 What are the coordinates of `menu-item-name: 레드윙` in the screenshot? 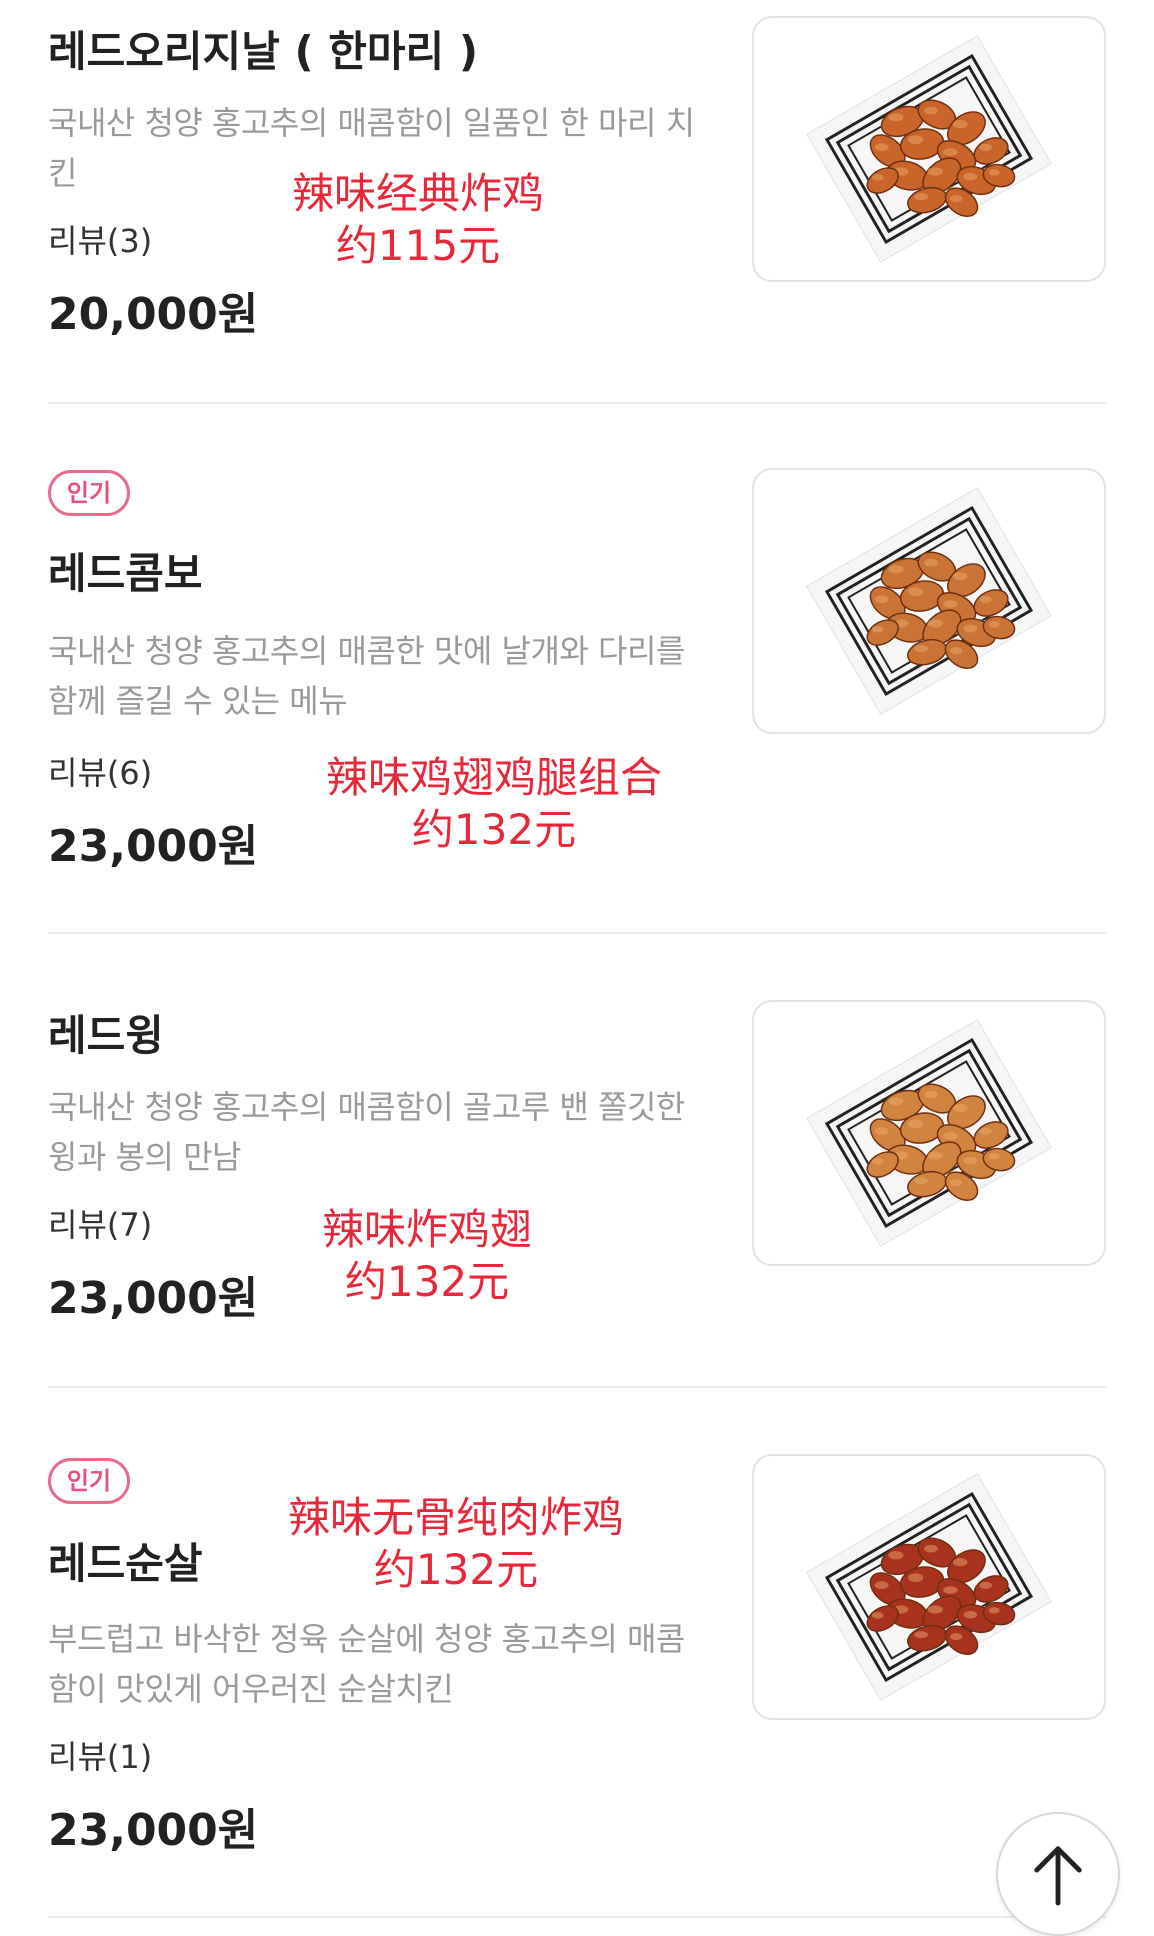 It's located at (106, 1035).